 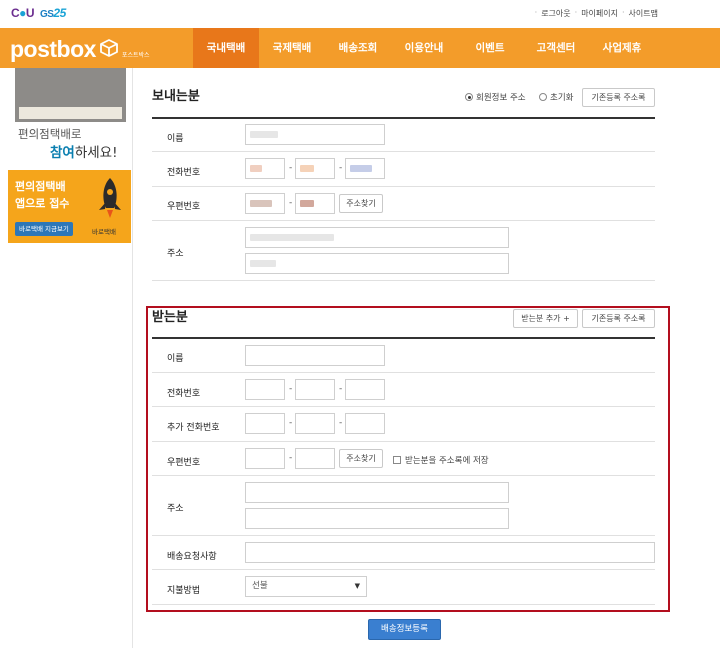 I want to click on receiver-title: 받는분, so click(x=170, y=317).